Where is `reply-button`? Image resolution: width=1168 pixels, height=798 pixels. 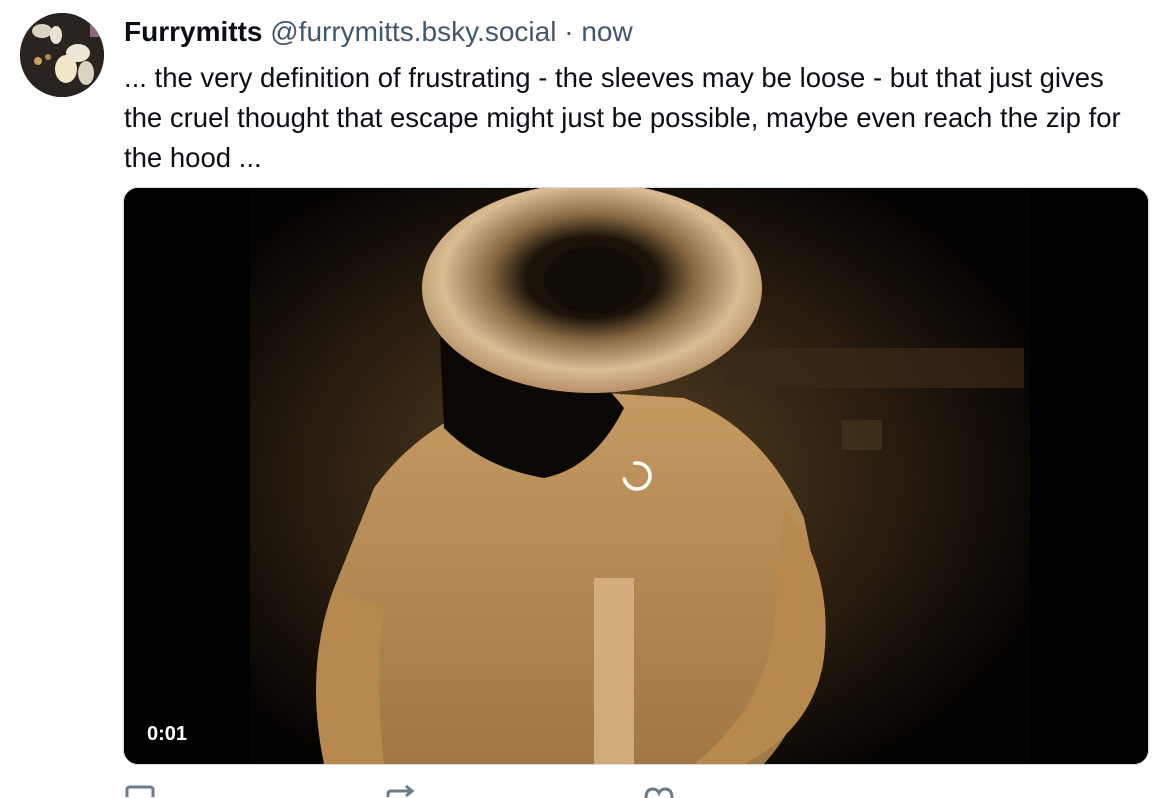
reply-button is located at coordinates (141, 791).